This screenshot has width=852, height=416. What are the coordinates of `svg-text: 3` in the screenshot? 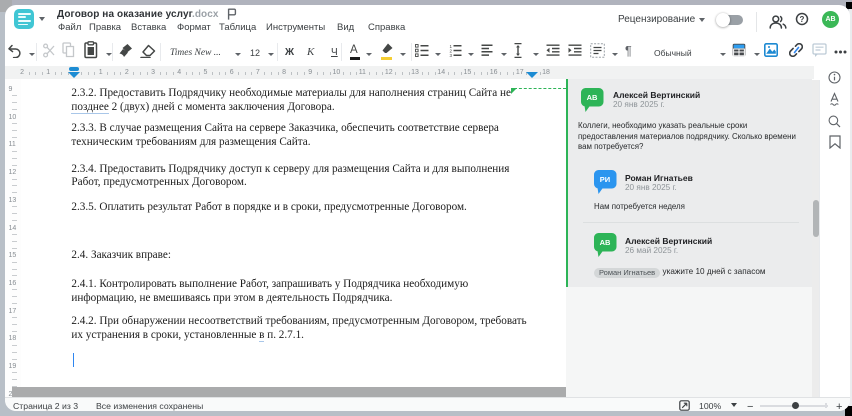 It's located at (450, 55).